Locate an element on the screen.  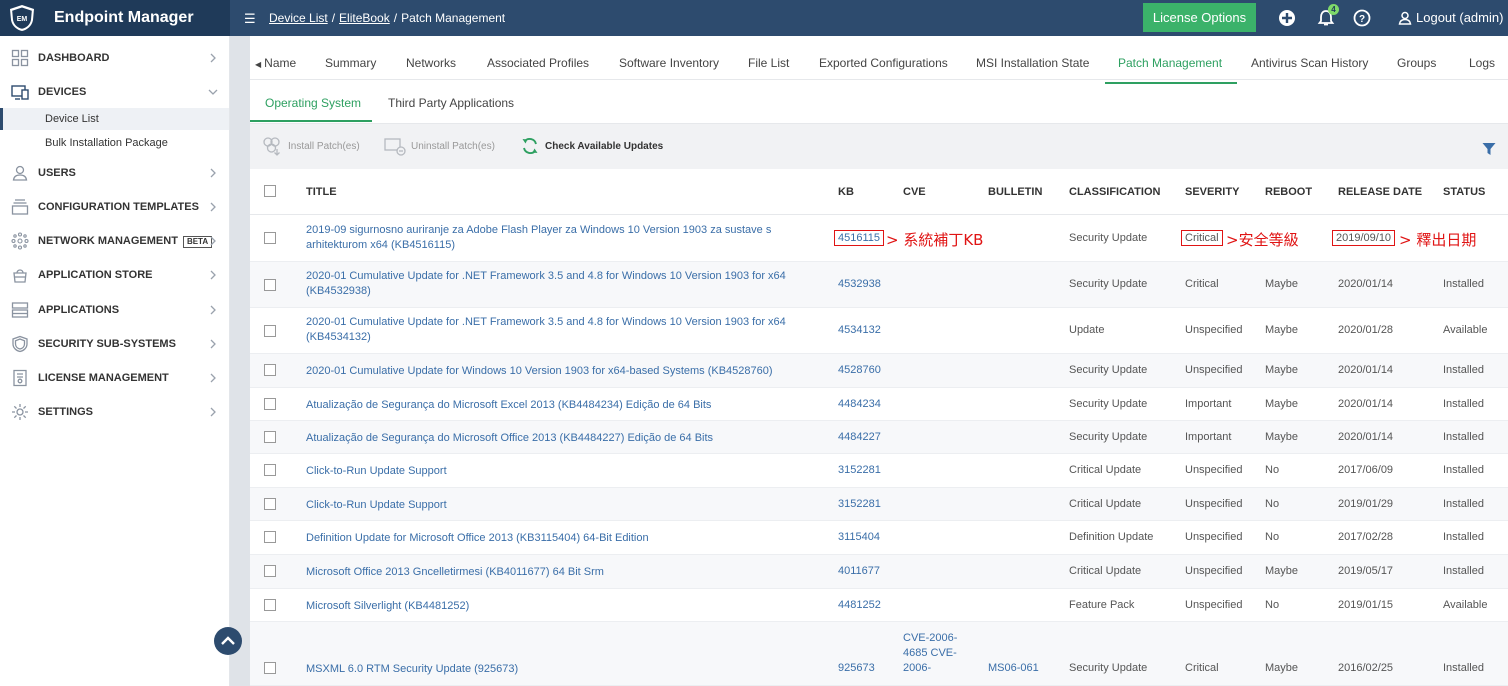
kb-link: 4484227 is located at coordinates (859, 437).